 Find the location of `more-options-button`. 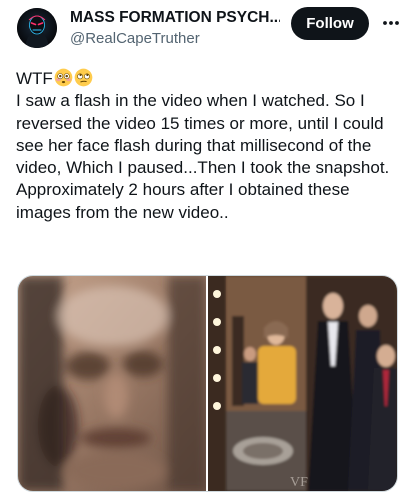

more-options-button is located at coordinates (391, 23).